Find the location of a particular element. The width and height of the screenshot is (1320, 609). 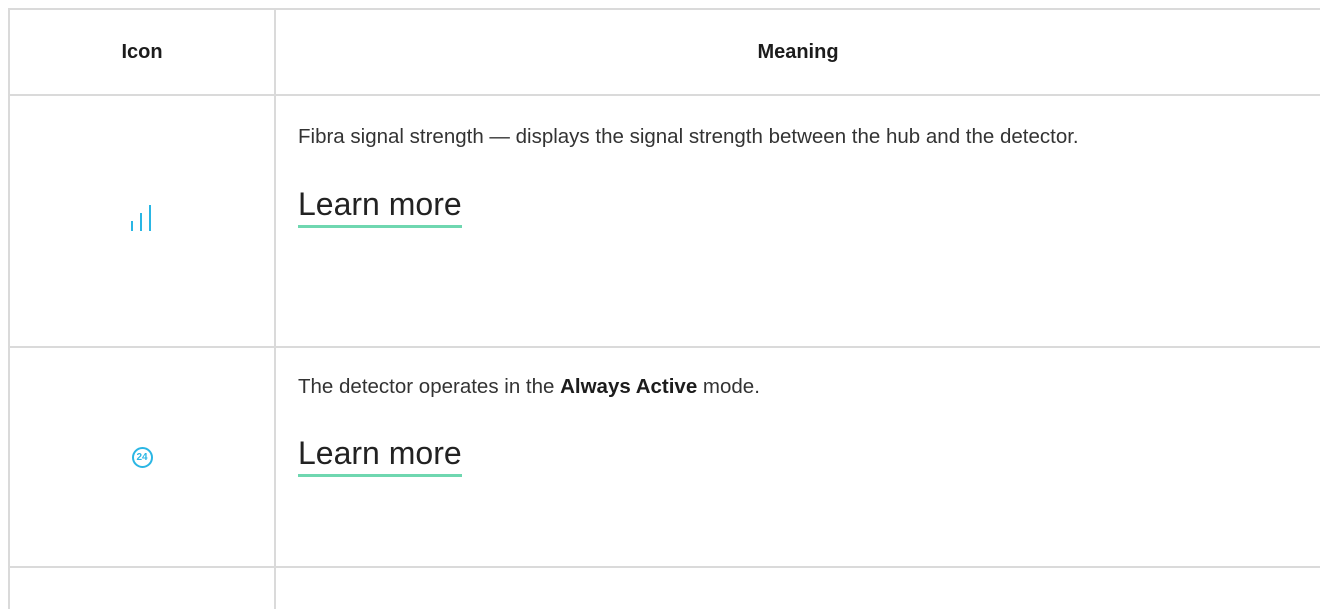

row-divider is located at coordinates (665, 567).